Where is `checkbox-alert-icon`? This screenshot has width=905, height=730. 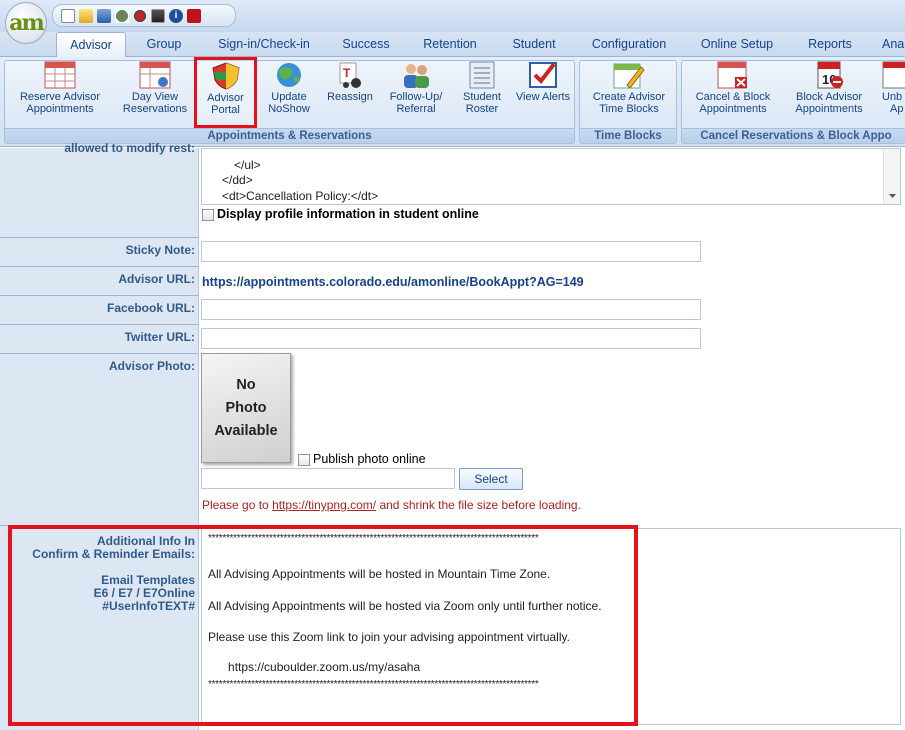 checkbox-alert-icon is located at coordinates (543, 75).